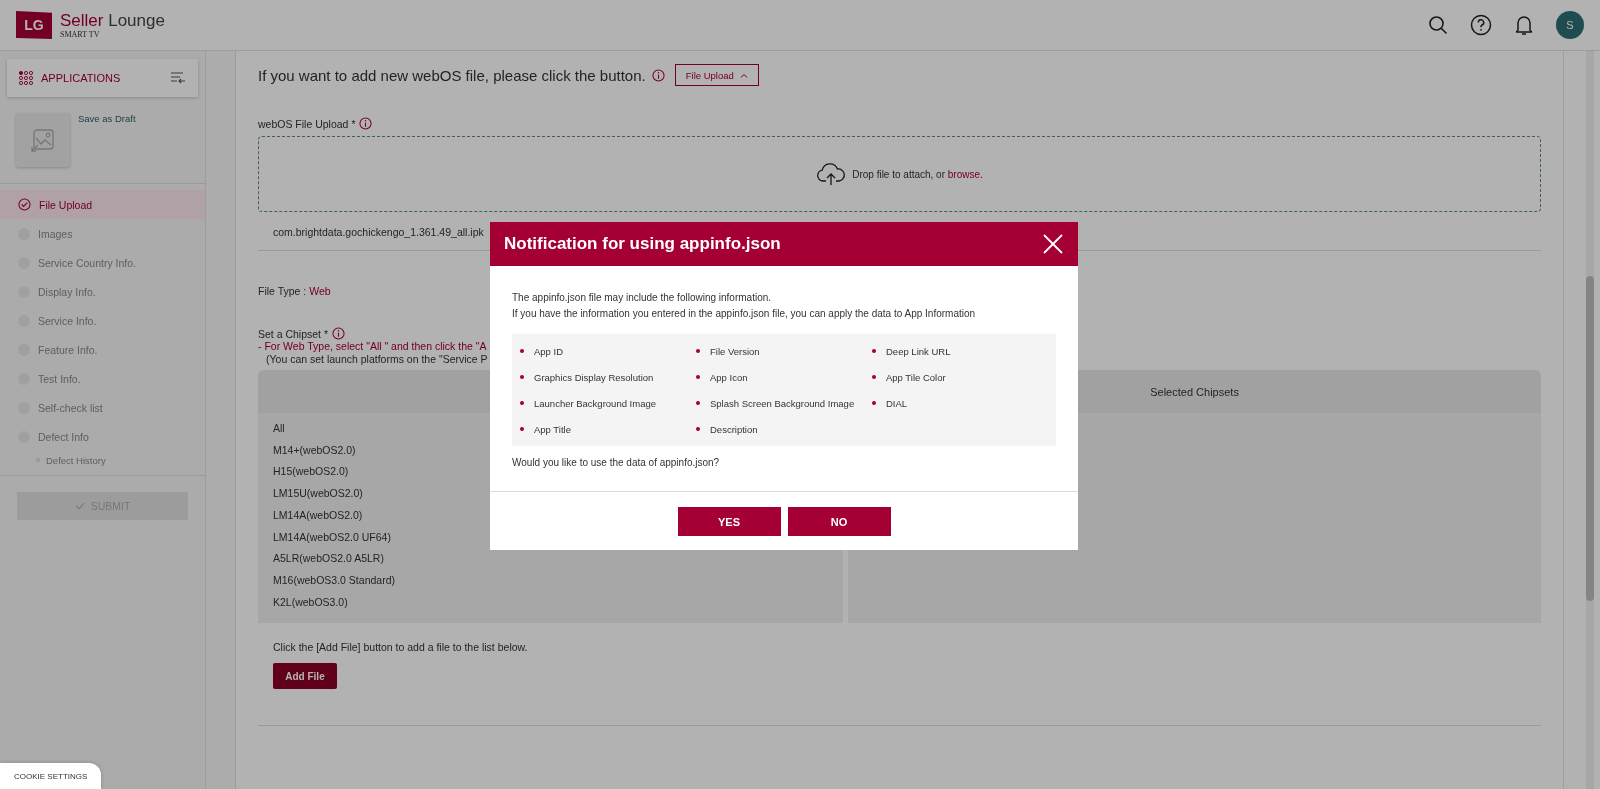  What do you see at coordinates (34, 25) in the screenshot?
I see `logo-mark: LG` at bounding box center [34, 25].